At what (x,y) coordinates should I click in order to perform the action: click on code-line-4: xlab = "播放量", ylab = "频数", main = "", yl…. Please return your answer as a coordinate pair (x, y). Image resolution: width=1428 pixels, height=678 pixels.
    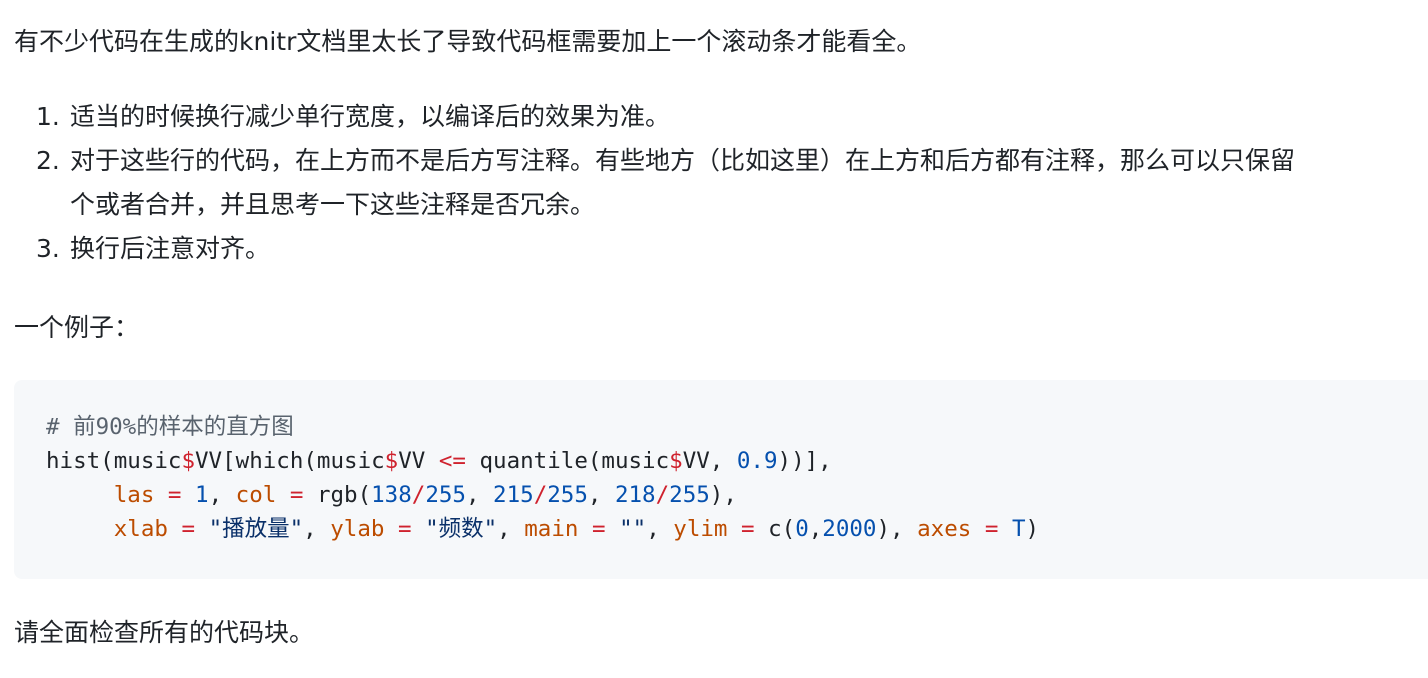
    Looking at the image, I should click on (576, 529).